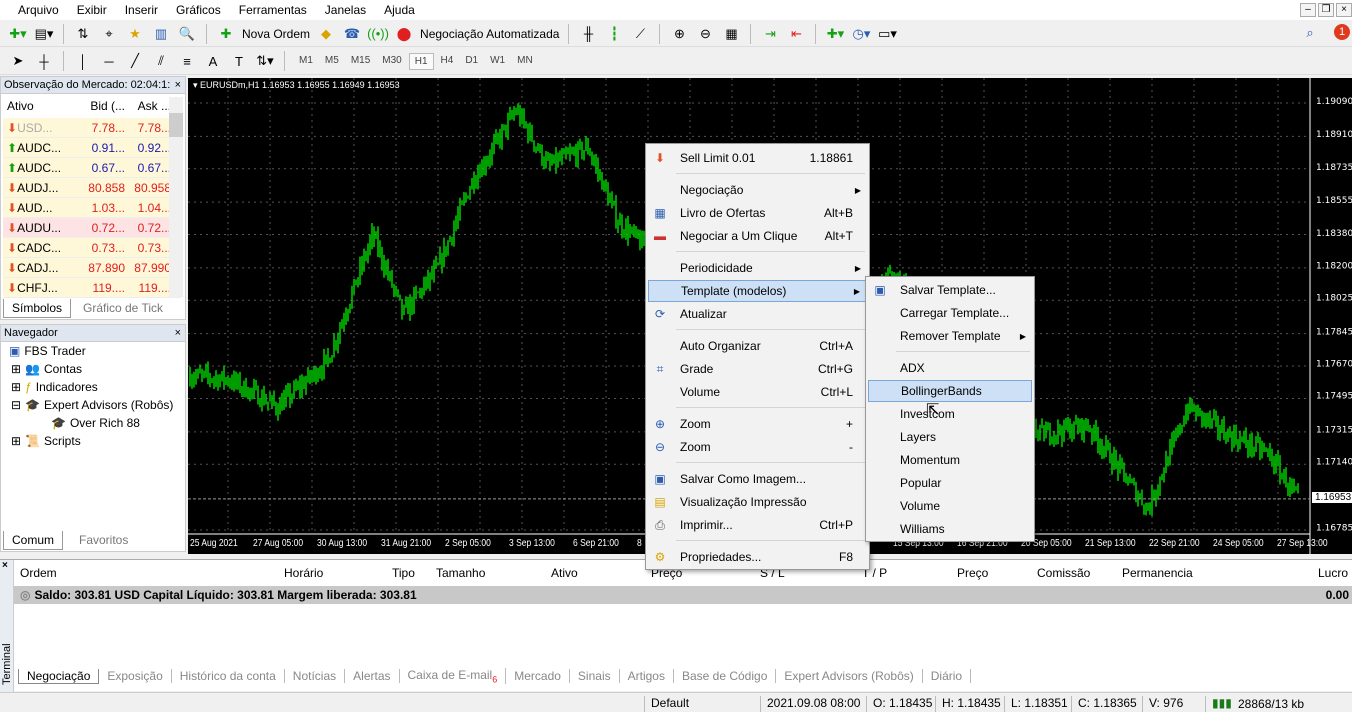 The width and height of the screenshot is (1352, 712). Describe the element at coordinates (123, 308) in the screenshot. I see `tab-tick-chart: Gráfico de Tick` at that location.